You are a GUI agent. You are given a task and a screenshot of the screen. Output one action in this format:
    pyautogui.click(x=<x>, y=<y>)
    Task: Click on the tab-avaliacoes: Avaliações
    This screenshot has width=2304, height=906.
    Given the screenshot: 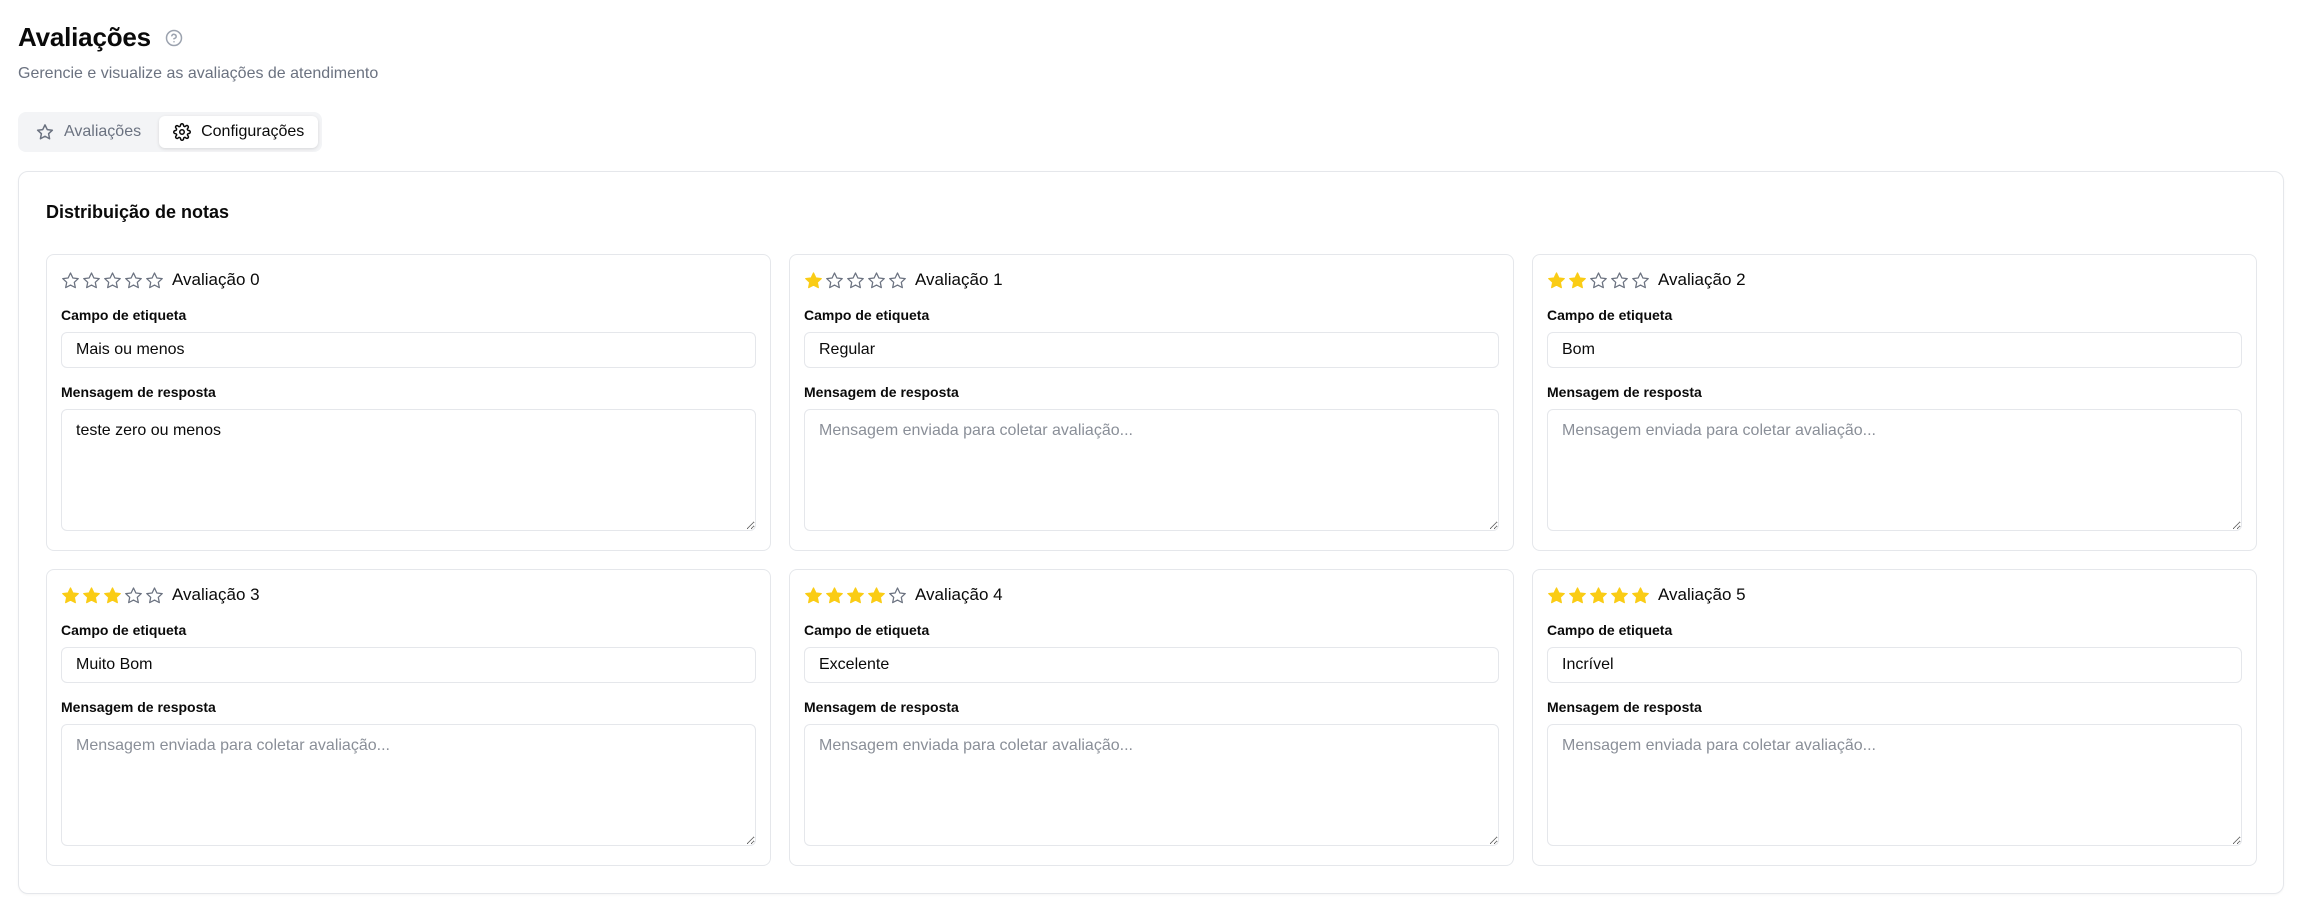 What is the action you would take?
    pyautogui.click(x=88, y=132)
    